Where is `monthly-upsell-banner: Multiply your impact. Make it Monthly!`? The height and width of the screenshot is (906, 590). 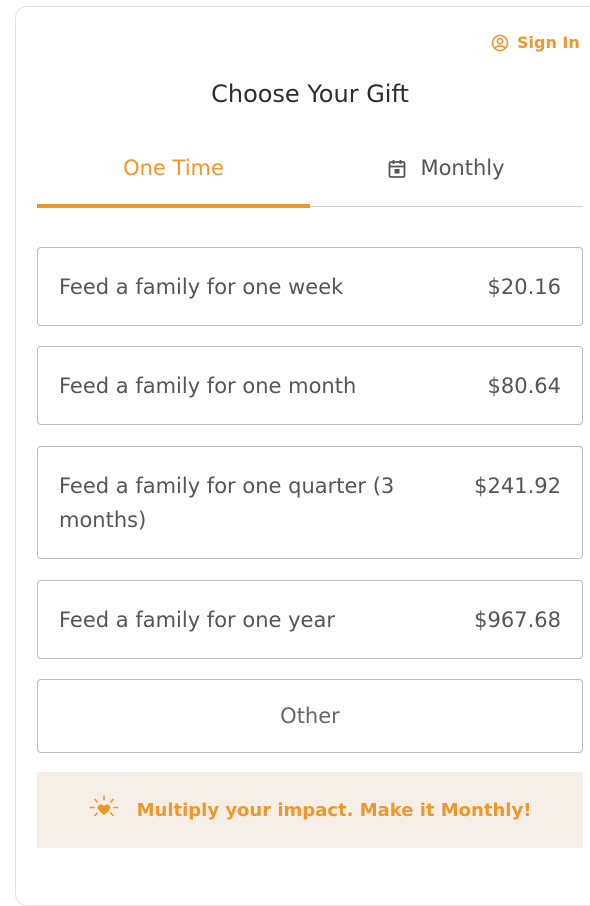 monthly-upsell-banner: Multiply your impact. Make it Monthly! is located at coordinates (310, 810).